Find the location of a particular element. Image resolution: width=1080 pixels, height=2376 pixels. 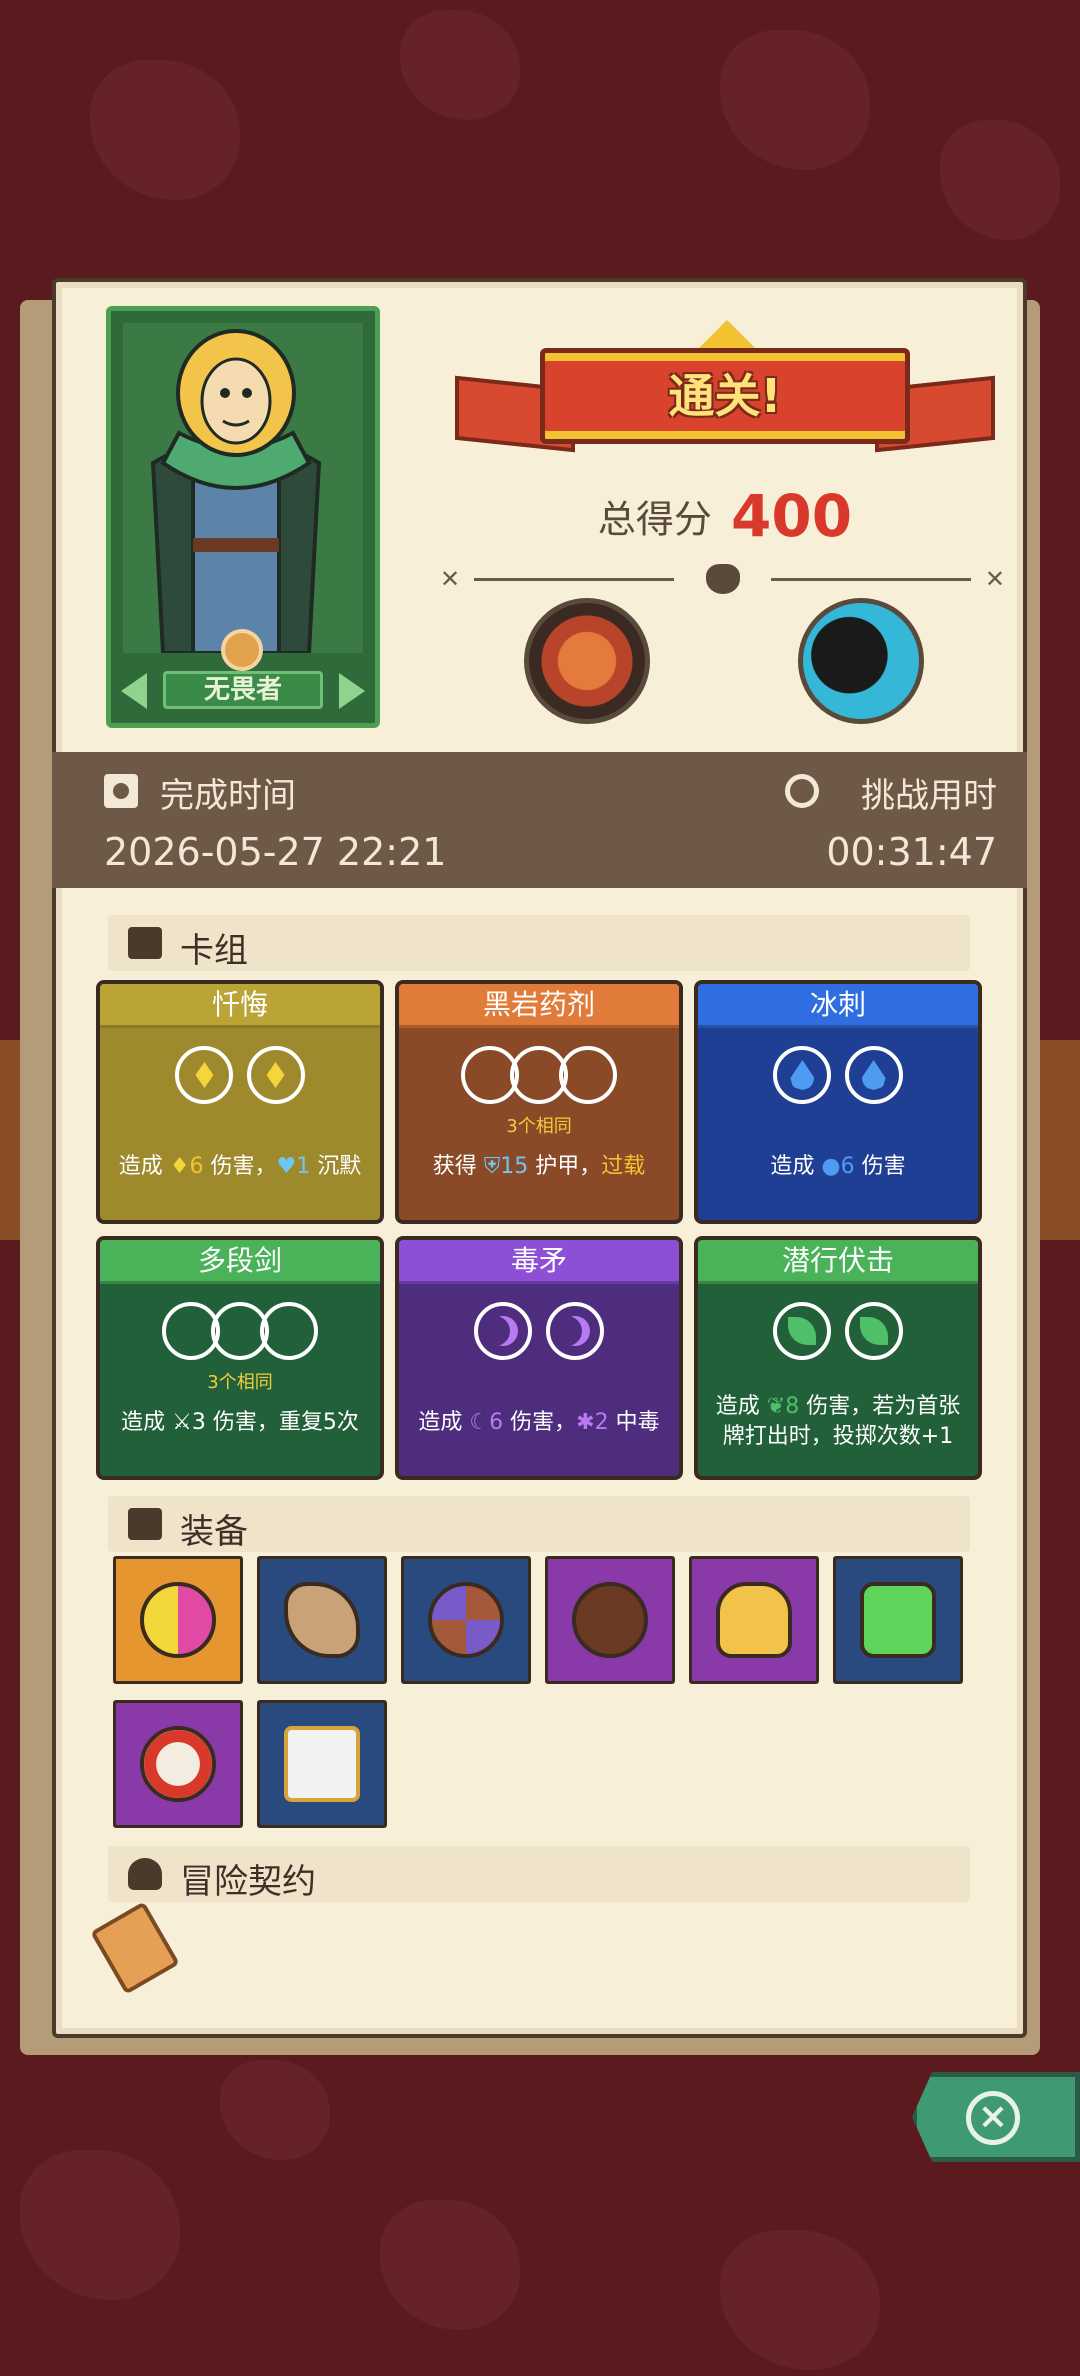

tribal-mask-icon is located at coordinates (178, 1764).